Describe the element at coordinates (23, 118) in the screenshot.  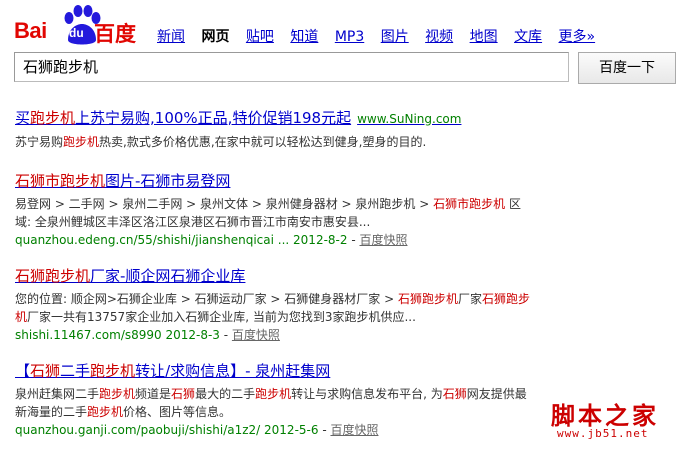
I see `ad-title-pre: 买` at that location.